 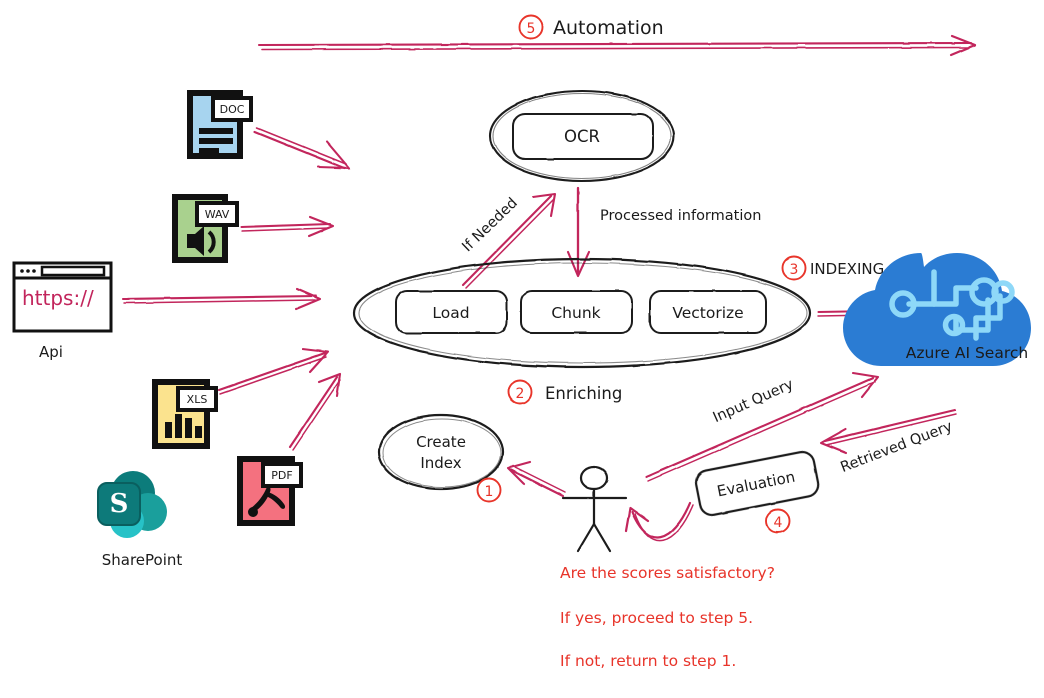 What do you see at coordinates (575, 313) in the screenshot?
I see `stage-label-chunk: Chunk` at bounding box center [575, 313].